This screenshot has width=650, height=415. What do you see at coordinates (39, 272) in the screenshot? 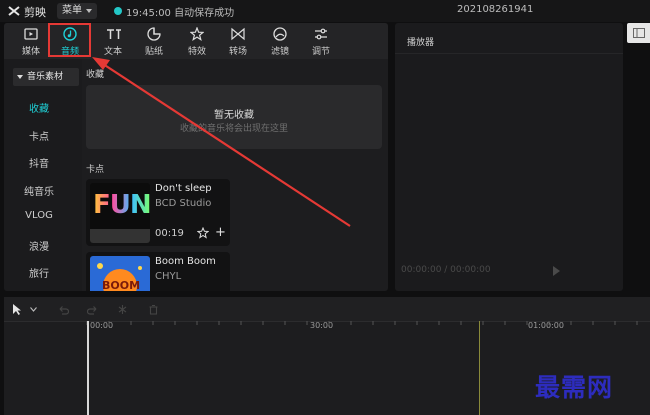
I see `sidebar-item-travel: 旅行` at bounding box center [39, 272].